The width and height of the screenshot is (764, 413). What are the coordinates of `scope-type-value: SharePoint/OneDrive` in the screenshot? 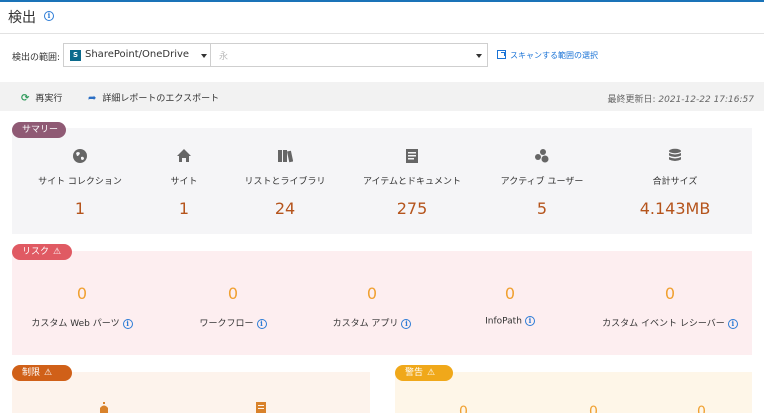 It's located at (137, 54).